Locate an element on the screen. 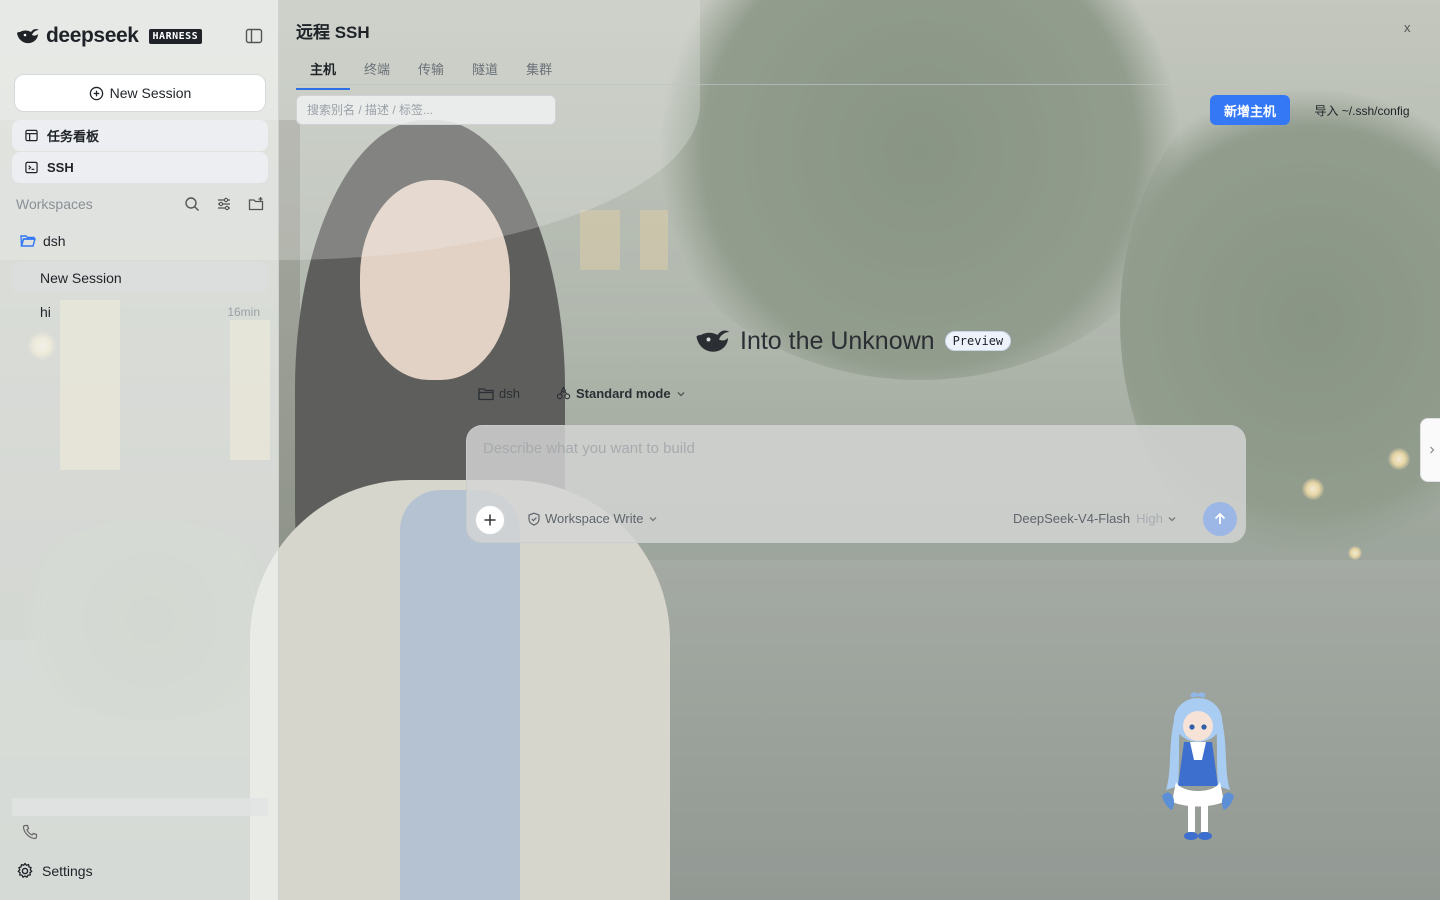  sidebar-toggle-button is located at coordinates (254, 36).